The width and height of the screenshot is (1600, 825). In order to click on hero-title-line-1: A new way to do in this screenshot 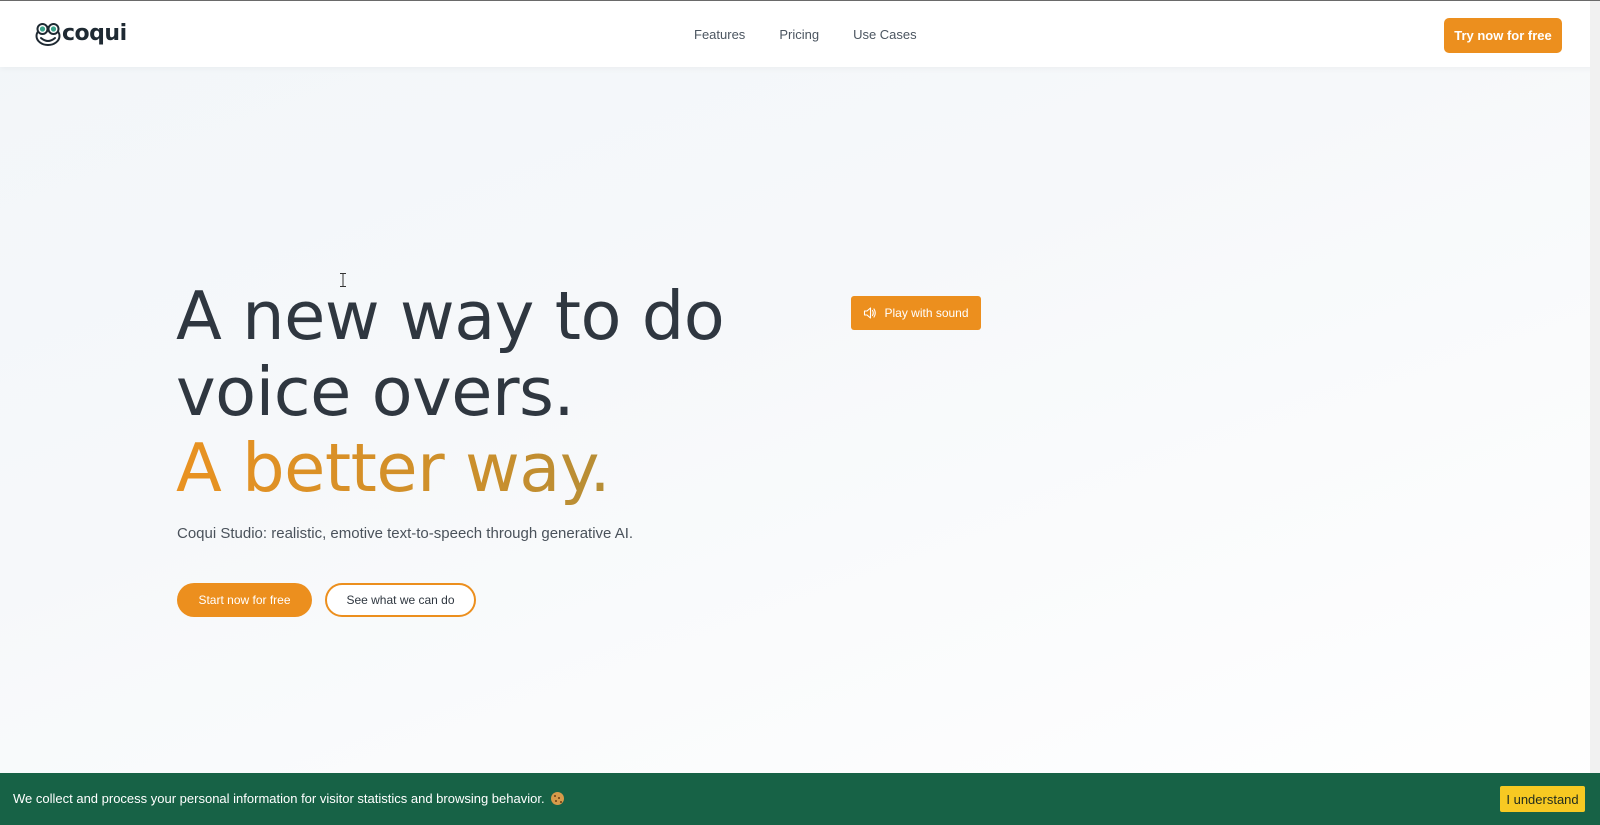, I will do `click(450, 316)`.